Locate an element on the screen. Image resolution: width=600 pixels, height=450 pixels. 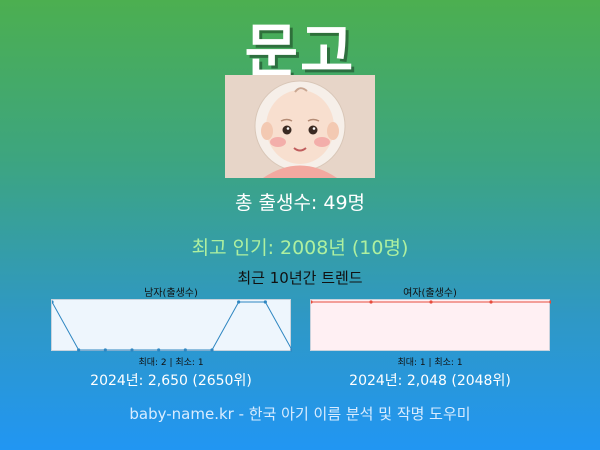
male-point-2017 is located at coordinates (105, 350).